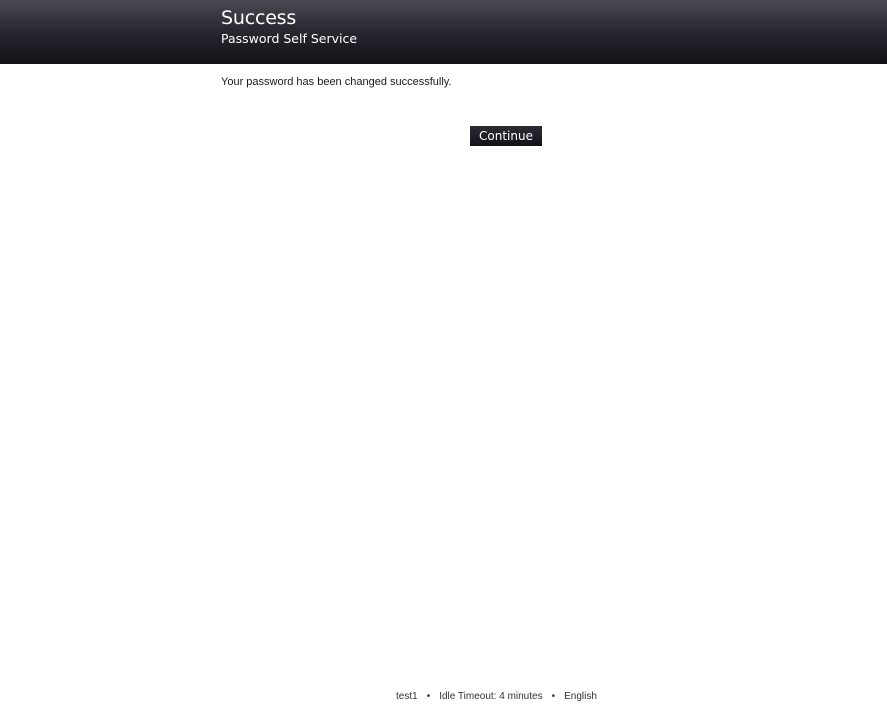 The width and height of the screenshot is (887, 707). Describe the element at coordinates (491, 696) in the screenshot. I see `footer-idle-timeout: Idle Timeout: 4 minutes` at that location.